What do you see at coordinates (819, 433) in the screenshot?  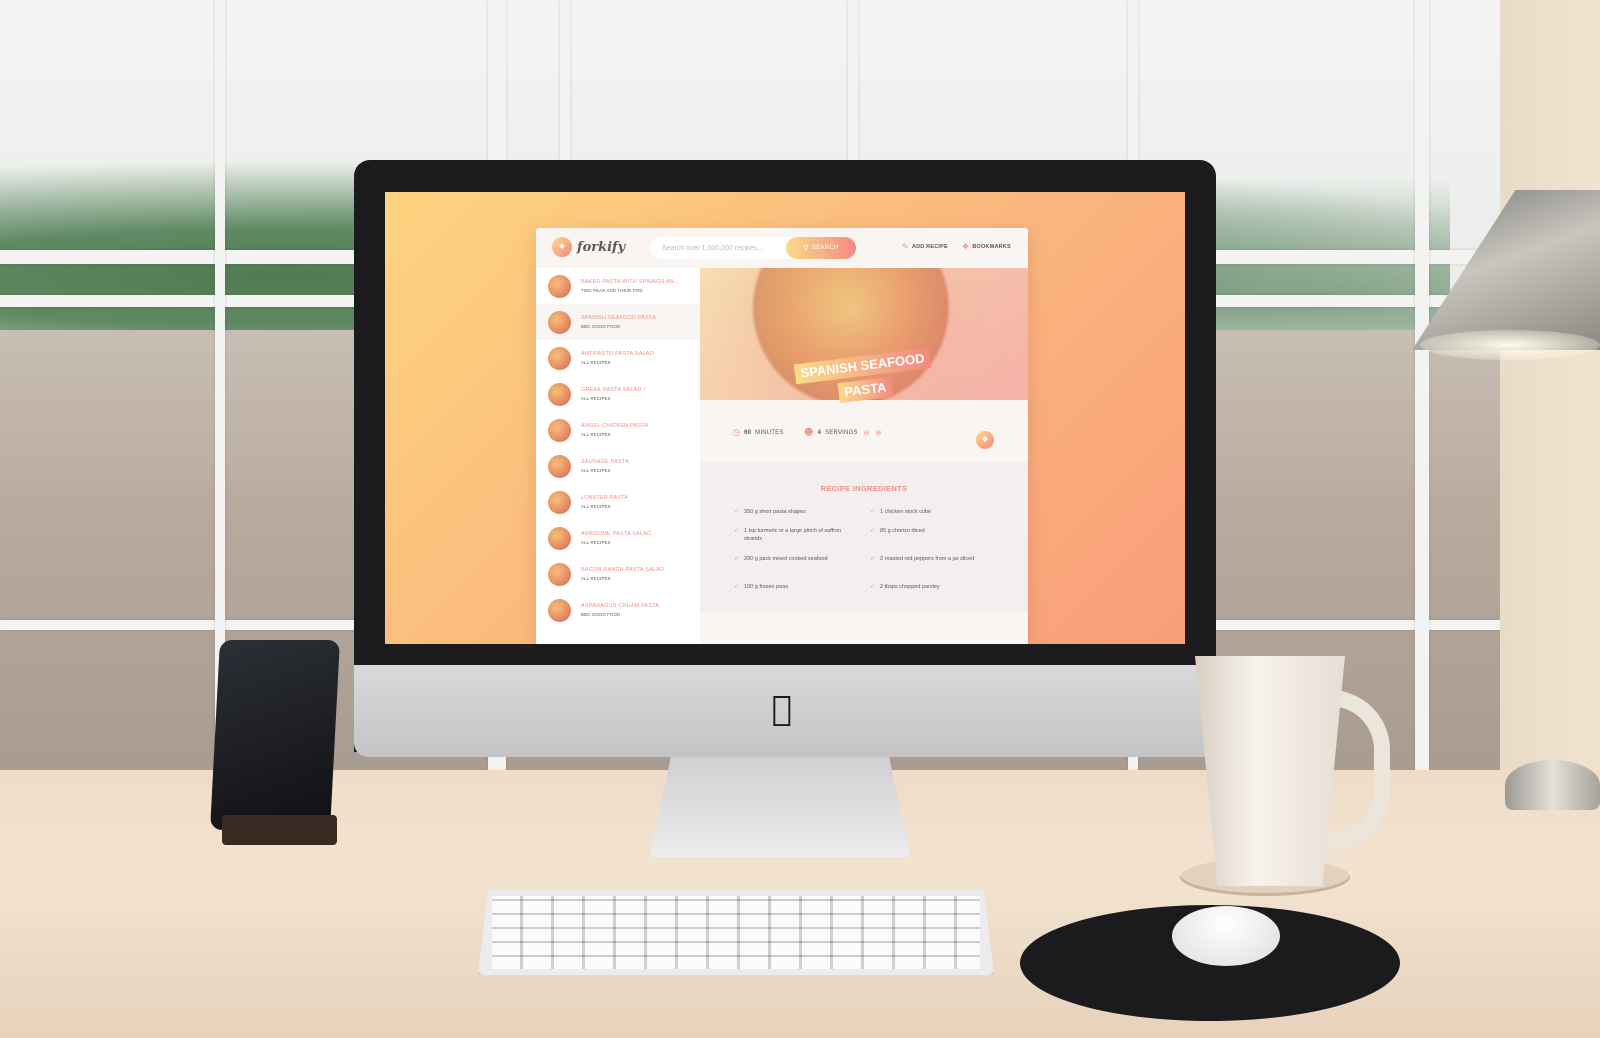 I see `servings-value: 4` at bounding box center [819, 433].